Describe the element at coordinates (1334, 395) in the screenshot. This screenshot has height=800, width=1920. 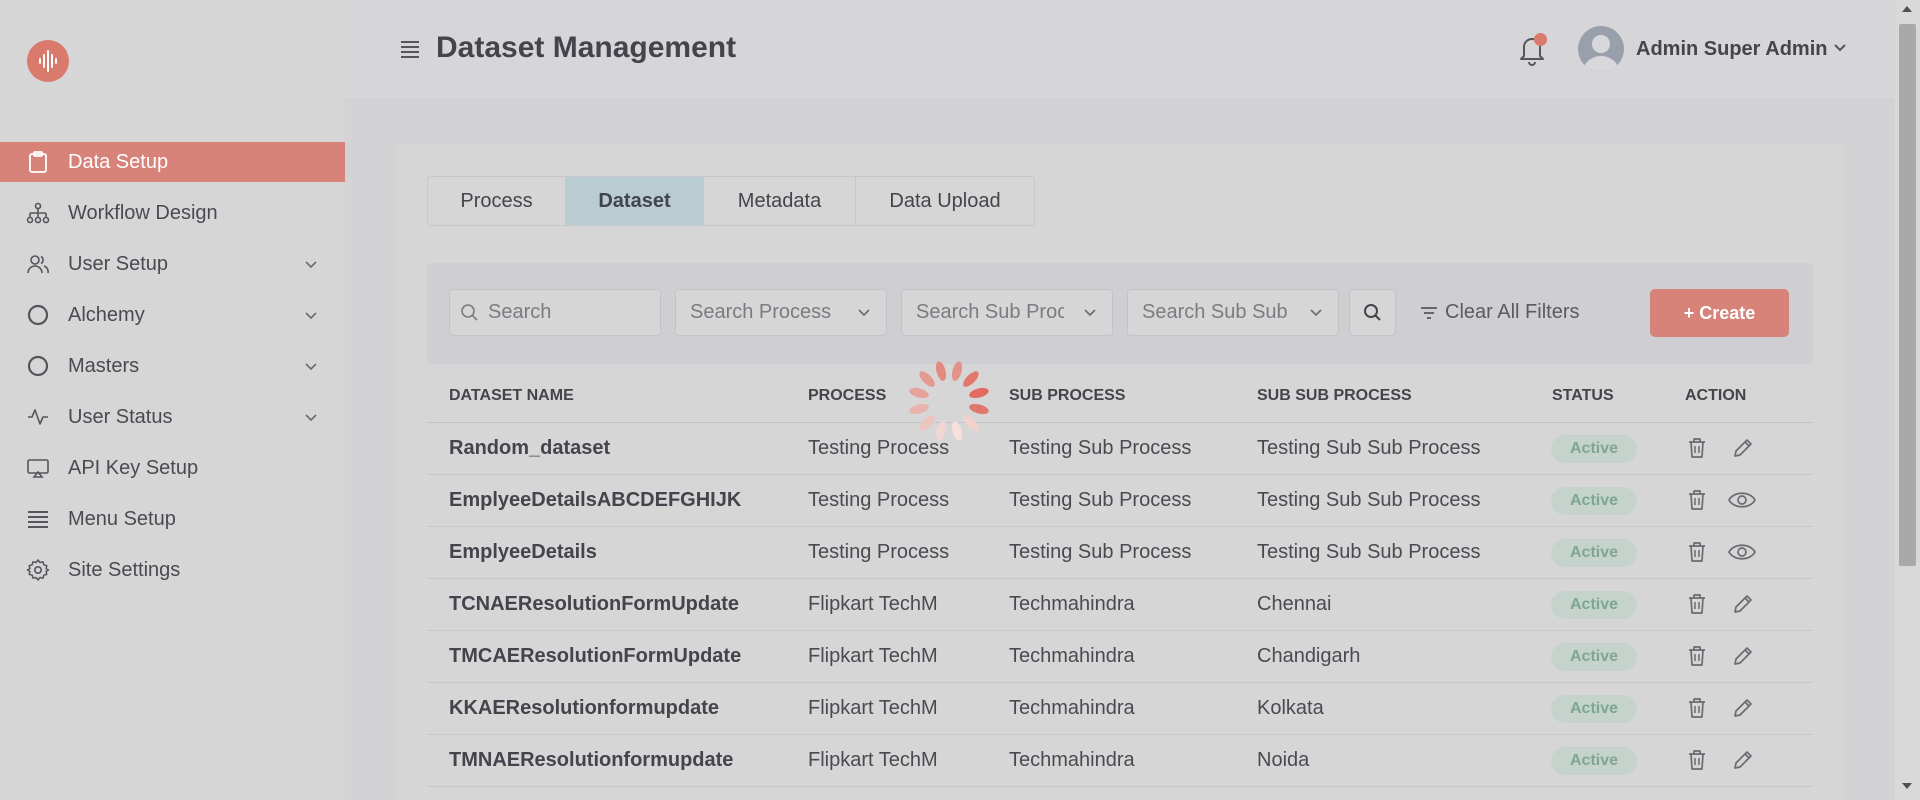
I see `column-header: SUB SUB PROCESS` at that location.